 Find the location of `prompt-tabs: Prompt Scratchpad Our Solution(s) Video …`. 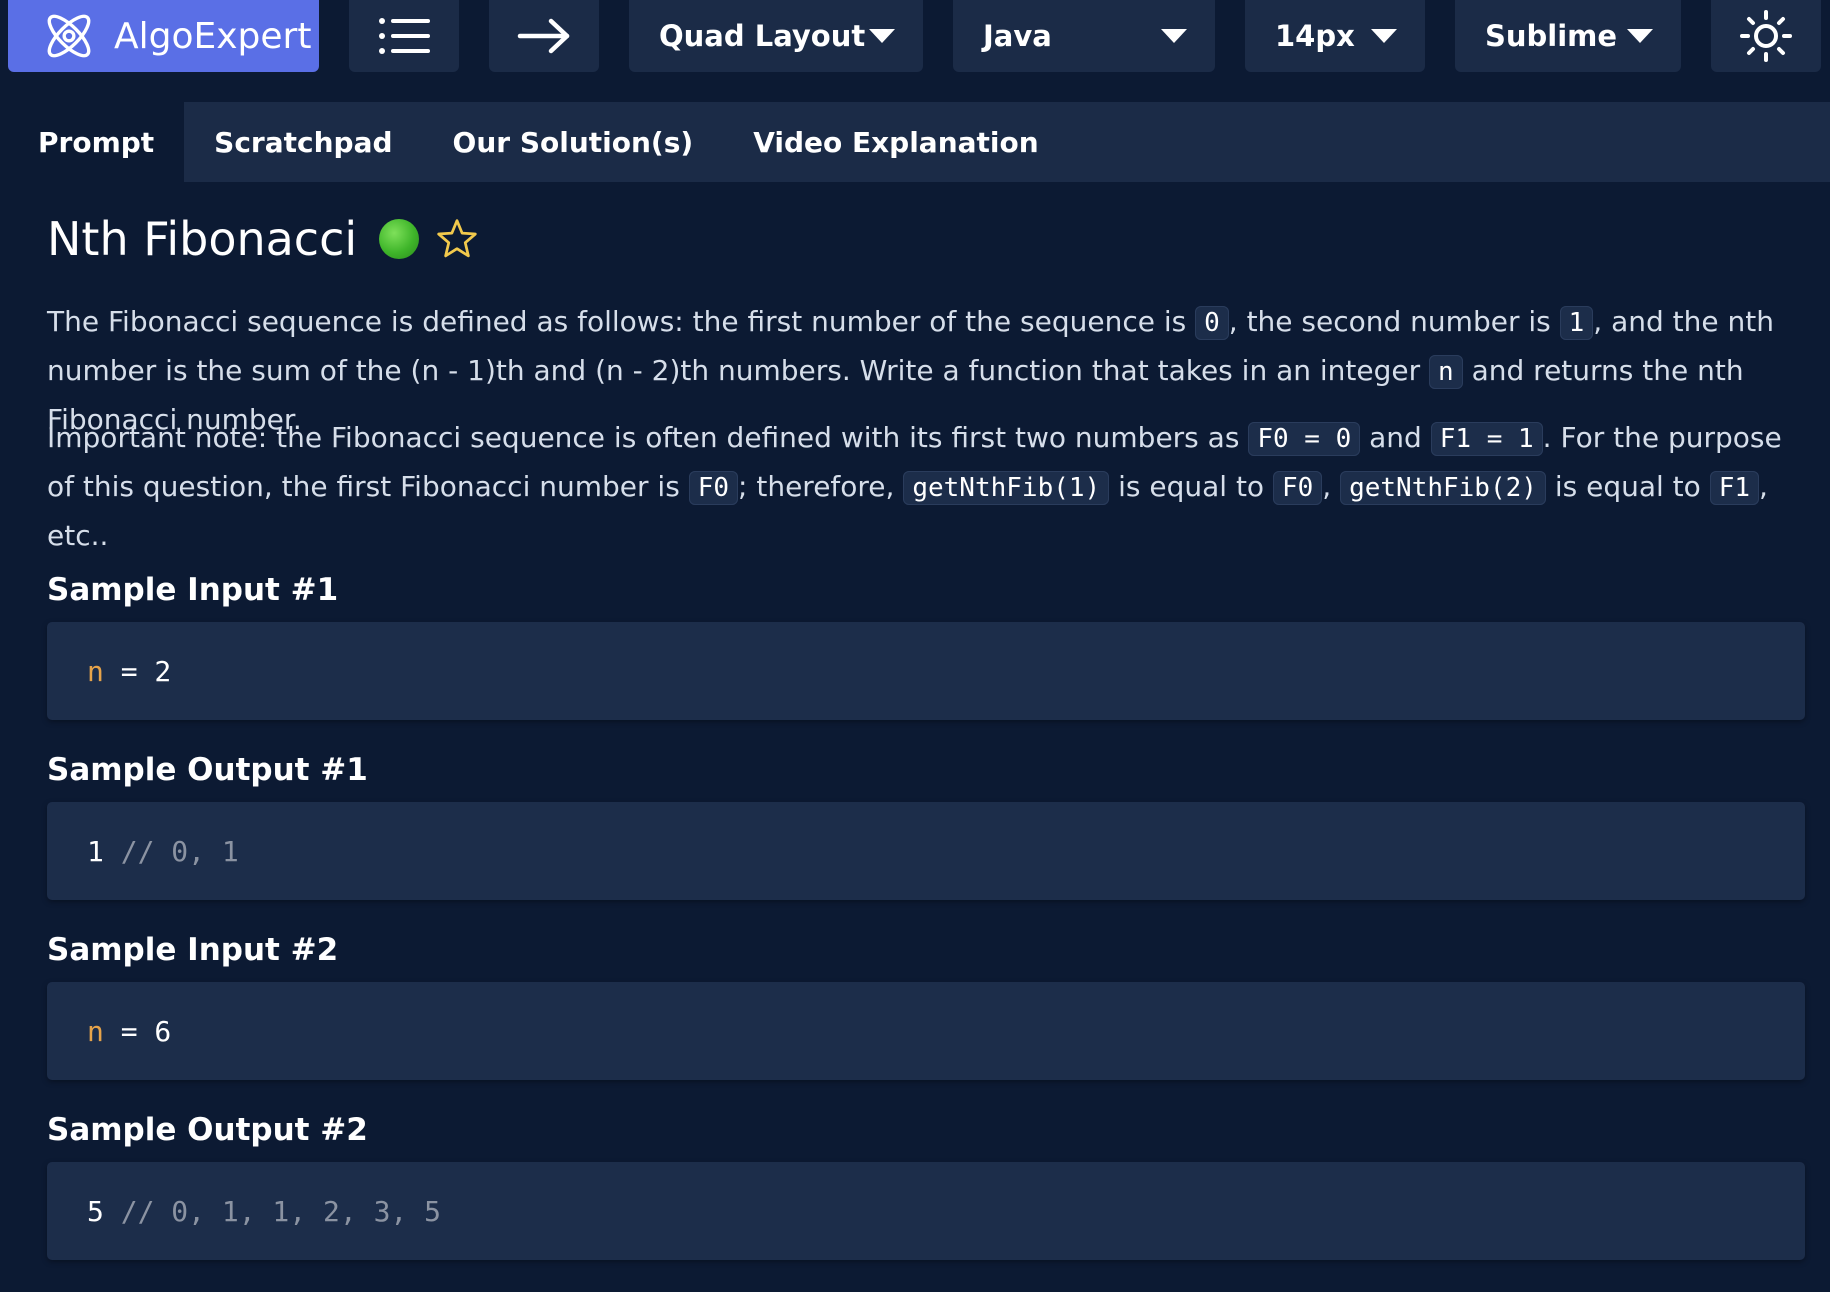

prompt-tabs: Prompt Scratchpad Our Solution(s) Video … is located at coordinates (919, 142).